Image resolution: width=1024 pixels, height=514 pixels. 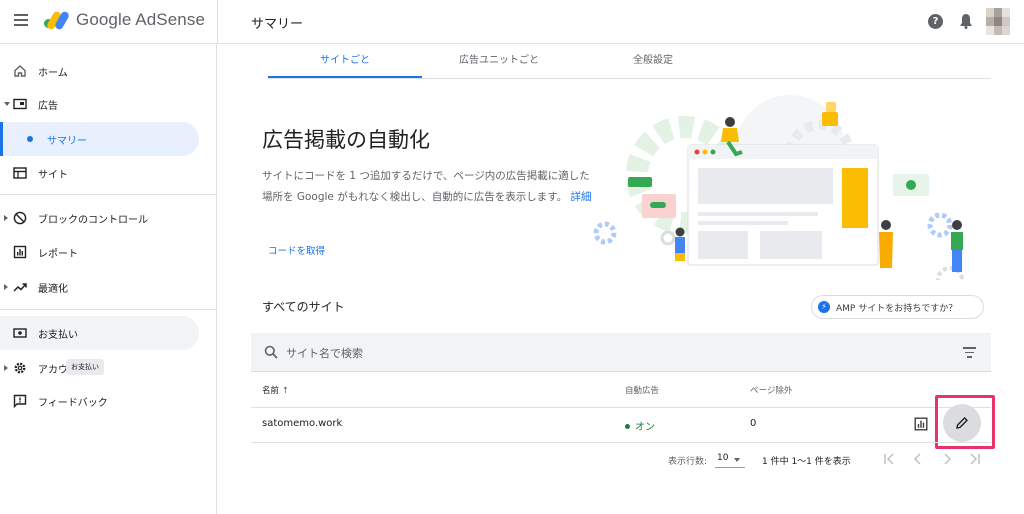 I want to click on amp-sites-button: ⚡ AMP サイトをお持ちですか？, so click(x=897, y=307).